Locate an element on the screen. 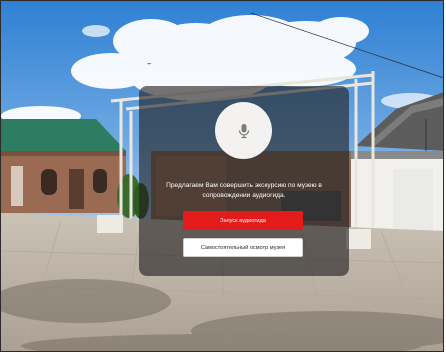  microphone-button is located at coordinates (243, 130).